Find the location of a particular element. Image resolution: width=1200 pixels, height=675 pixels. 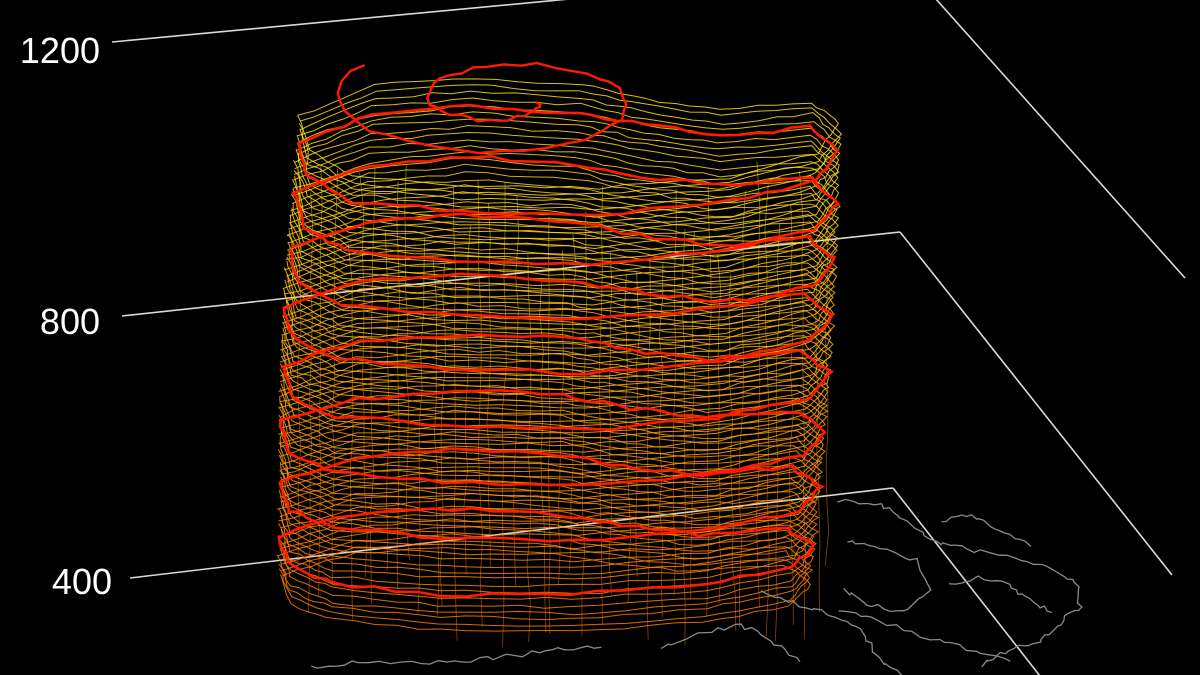

z-tick-label-800: 800 is located at coordinates (70, 321).